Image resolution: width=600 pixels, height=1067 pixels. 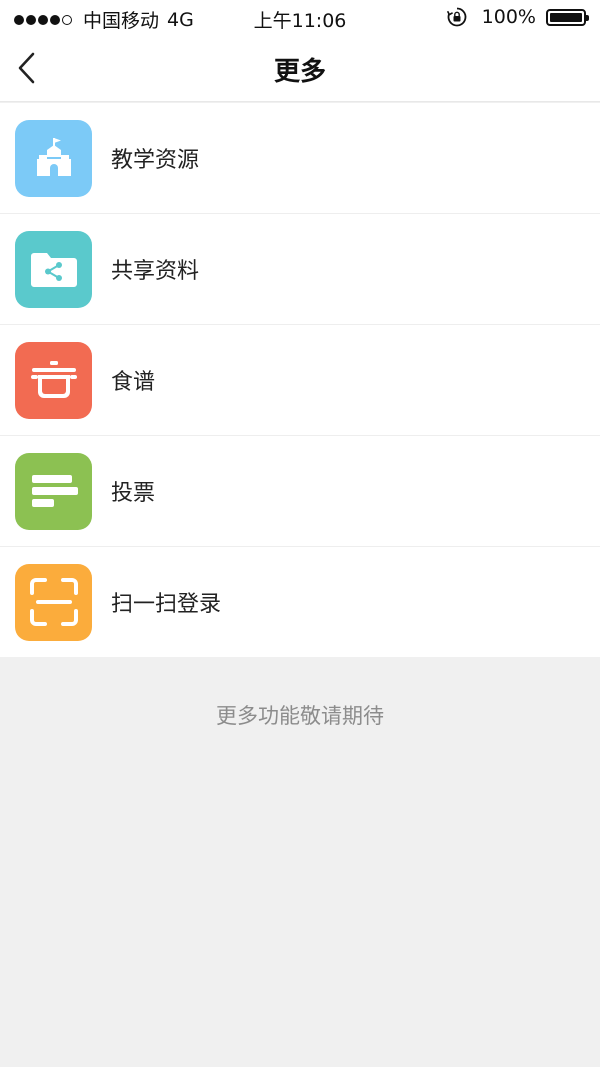 I want to click on cooking-pot-icon, so click(x=53, y=379).